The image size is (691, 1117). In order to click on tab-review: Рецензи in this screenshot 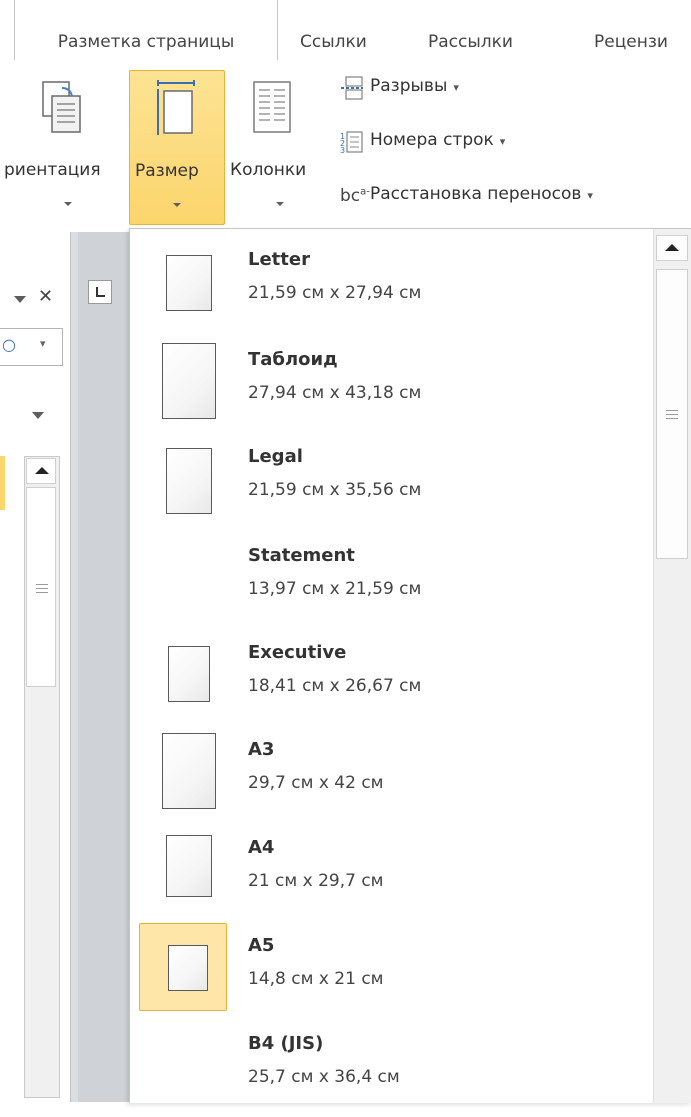, I will do `click(631, 30)`.